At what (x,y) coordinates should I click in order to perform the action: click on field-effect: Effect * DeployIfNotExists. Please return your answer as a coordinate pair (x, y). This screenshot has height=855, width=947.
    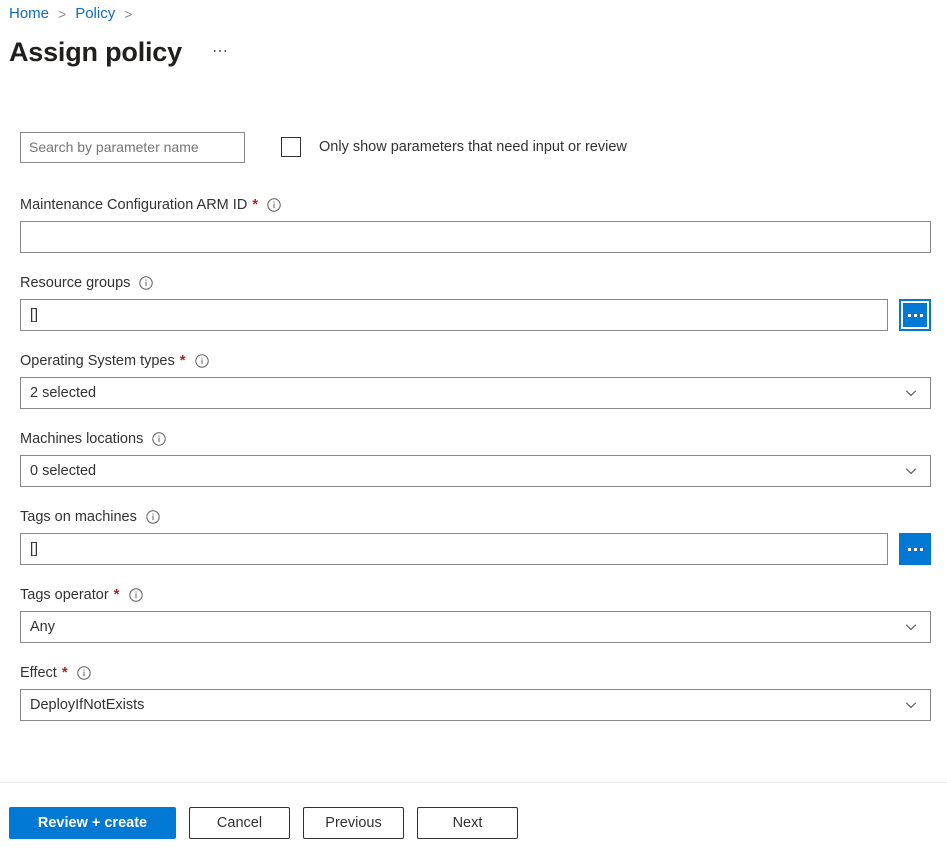
    Looking at the image, I should click on (475, 692).